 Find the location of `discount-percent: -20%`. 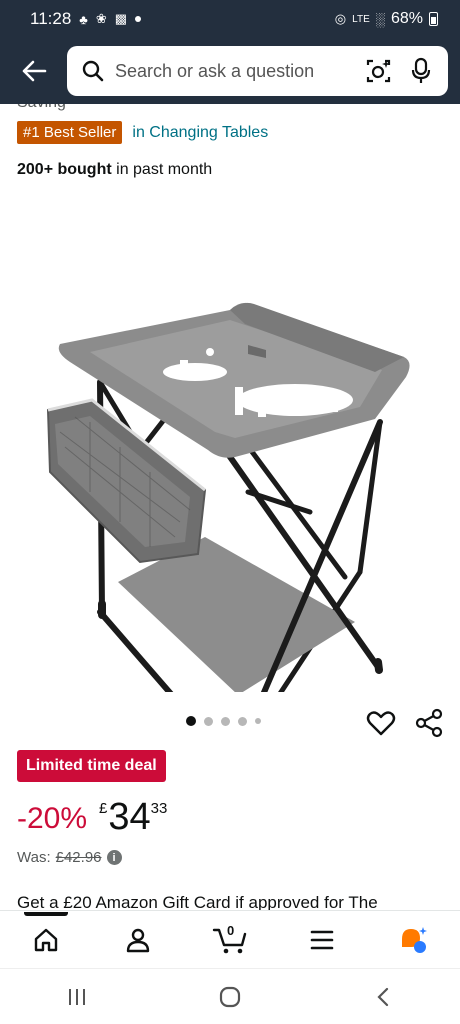

discount-percent: -20% is located at coordinates (52, 818).